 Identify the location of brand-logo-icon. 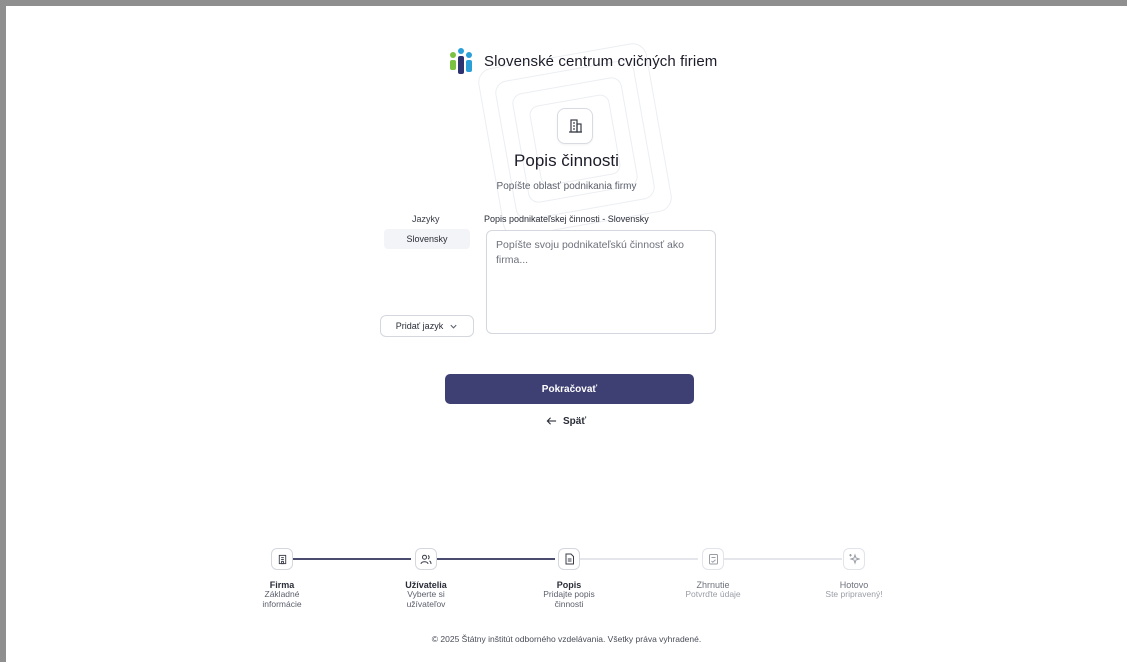
(462, 61).